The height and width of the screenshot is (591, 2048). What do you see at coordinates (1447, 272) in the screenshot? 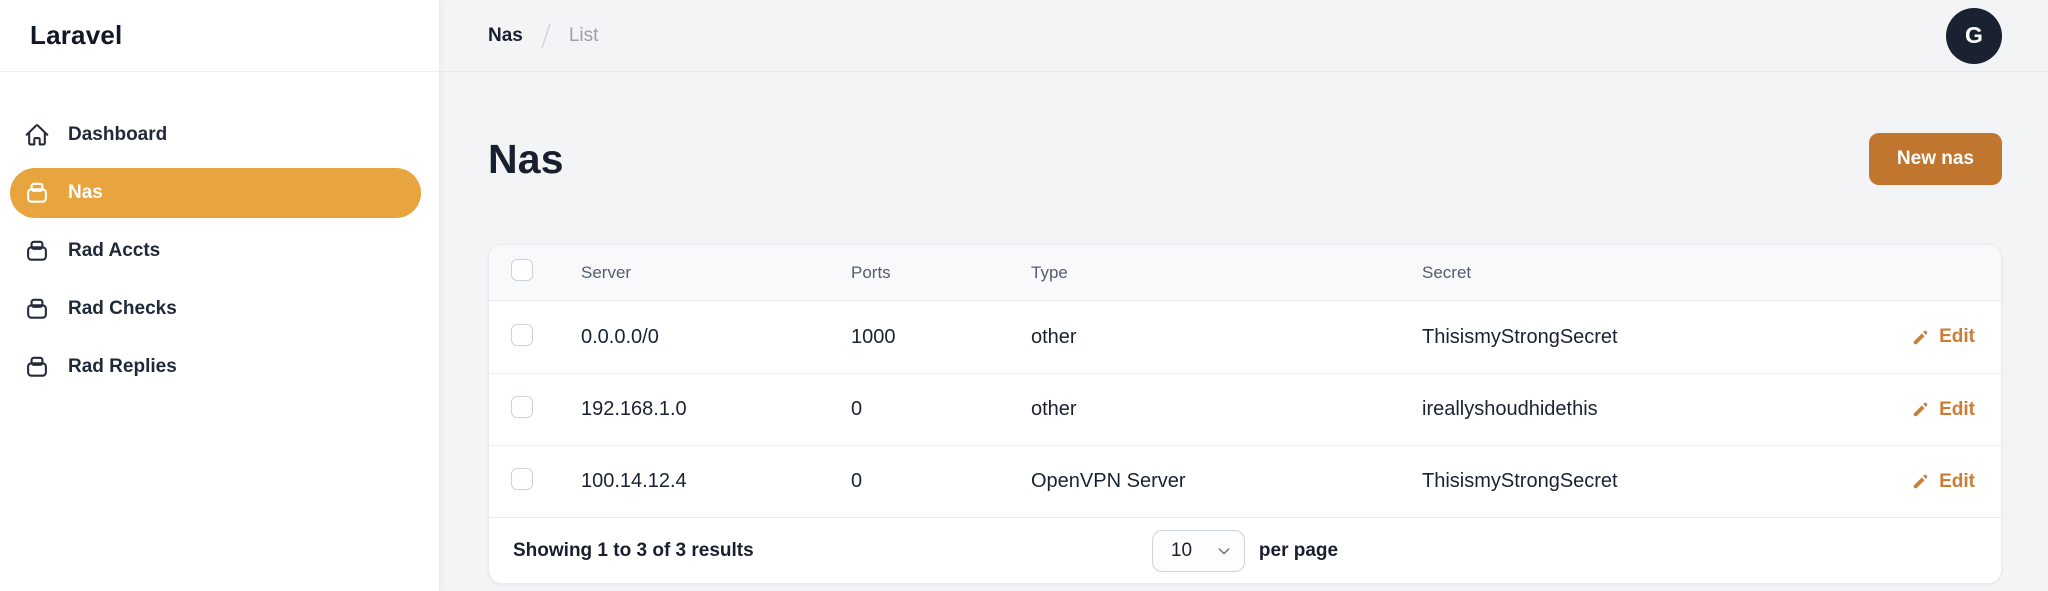
I see `column-header-secret: Secret` at bounding box center [1447, 272].